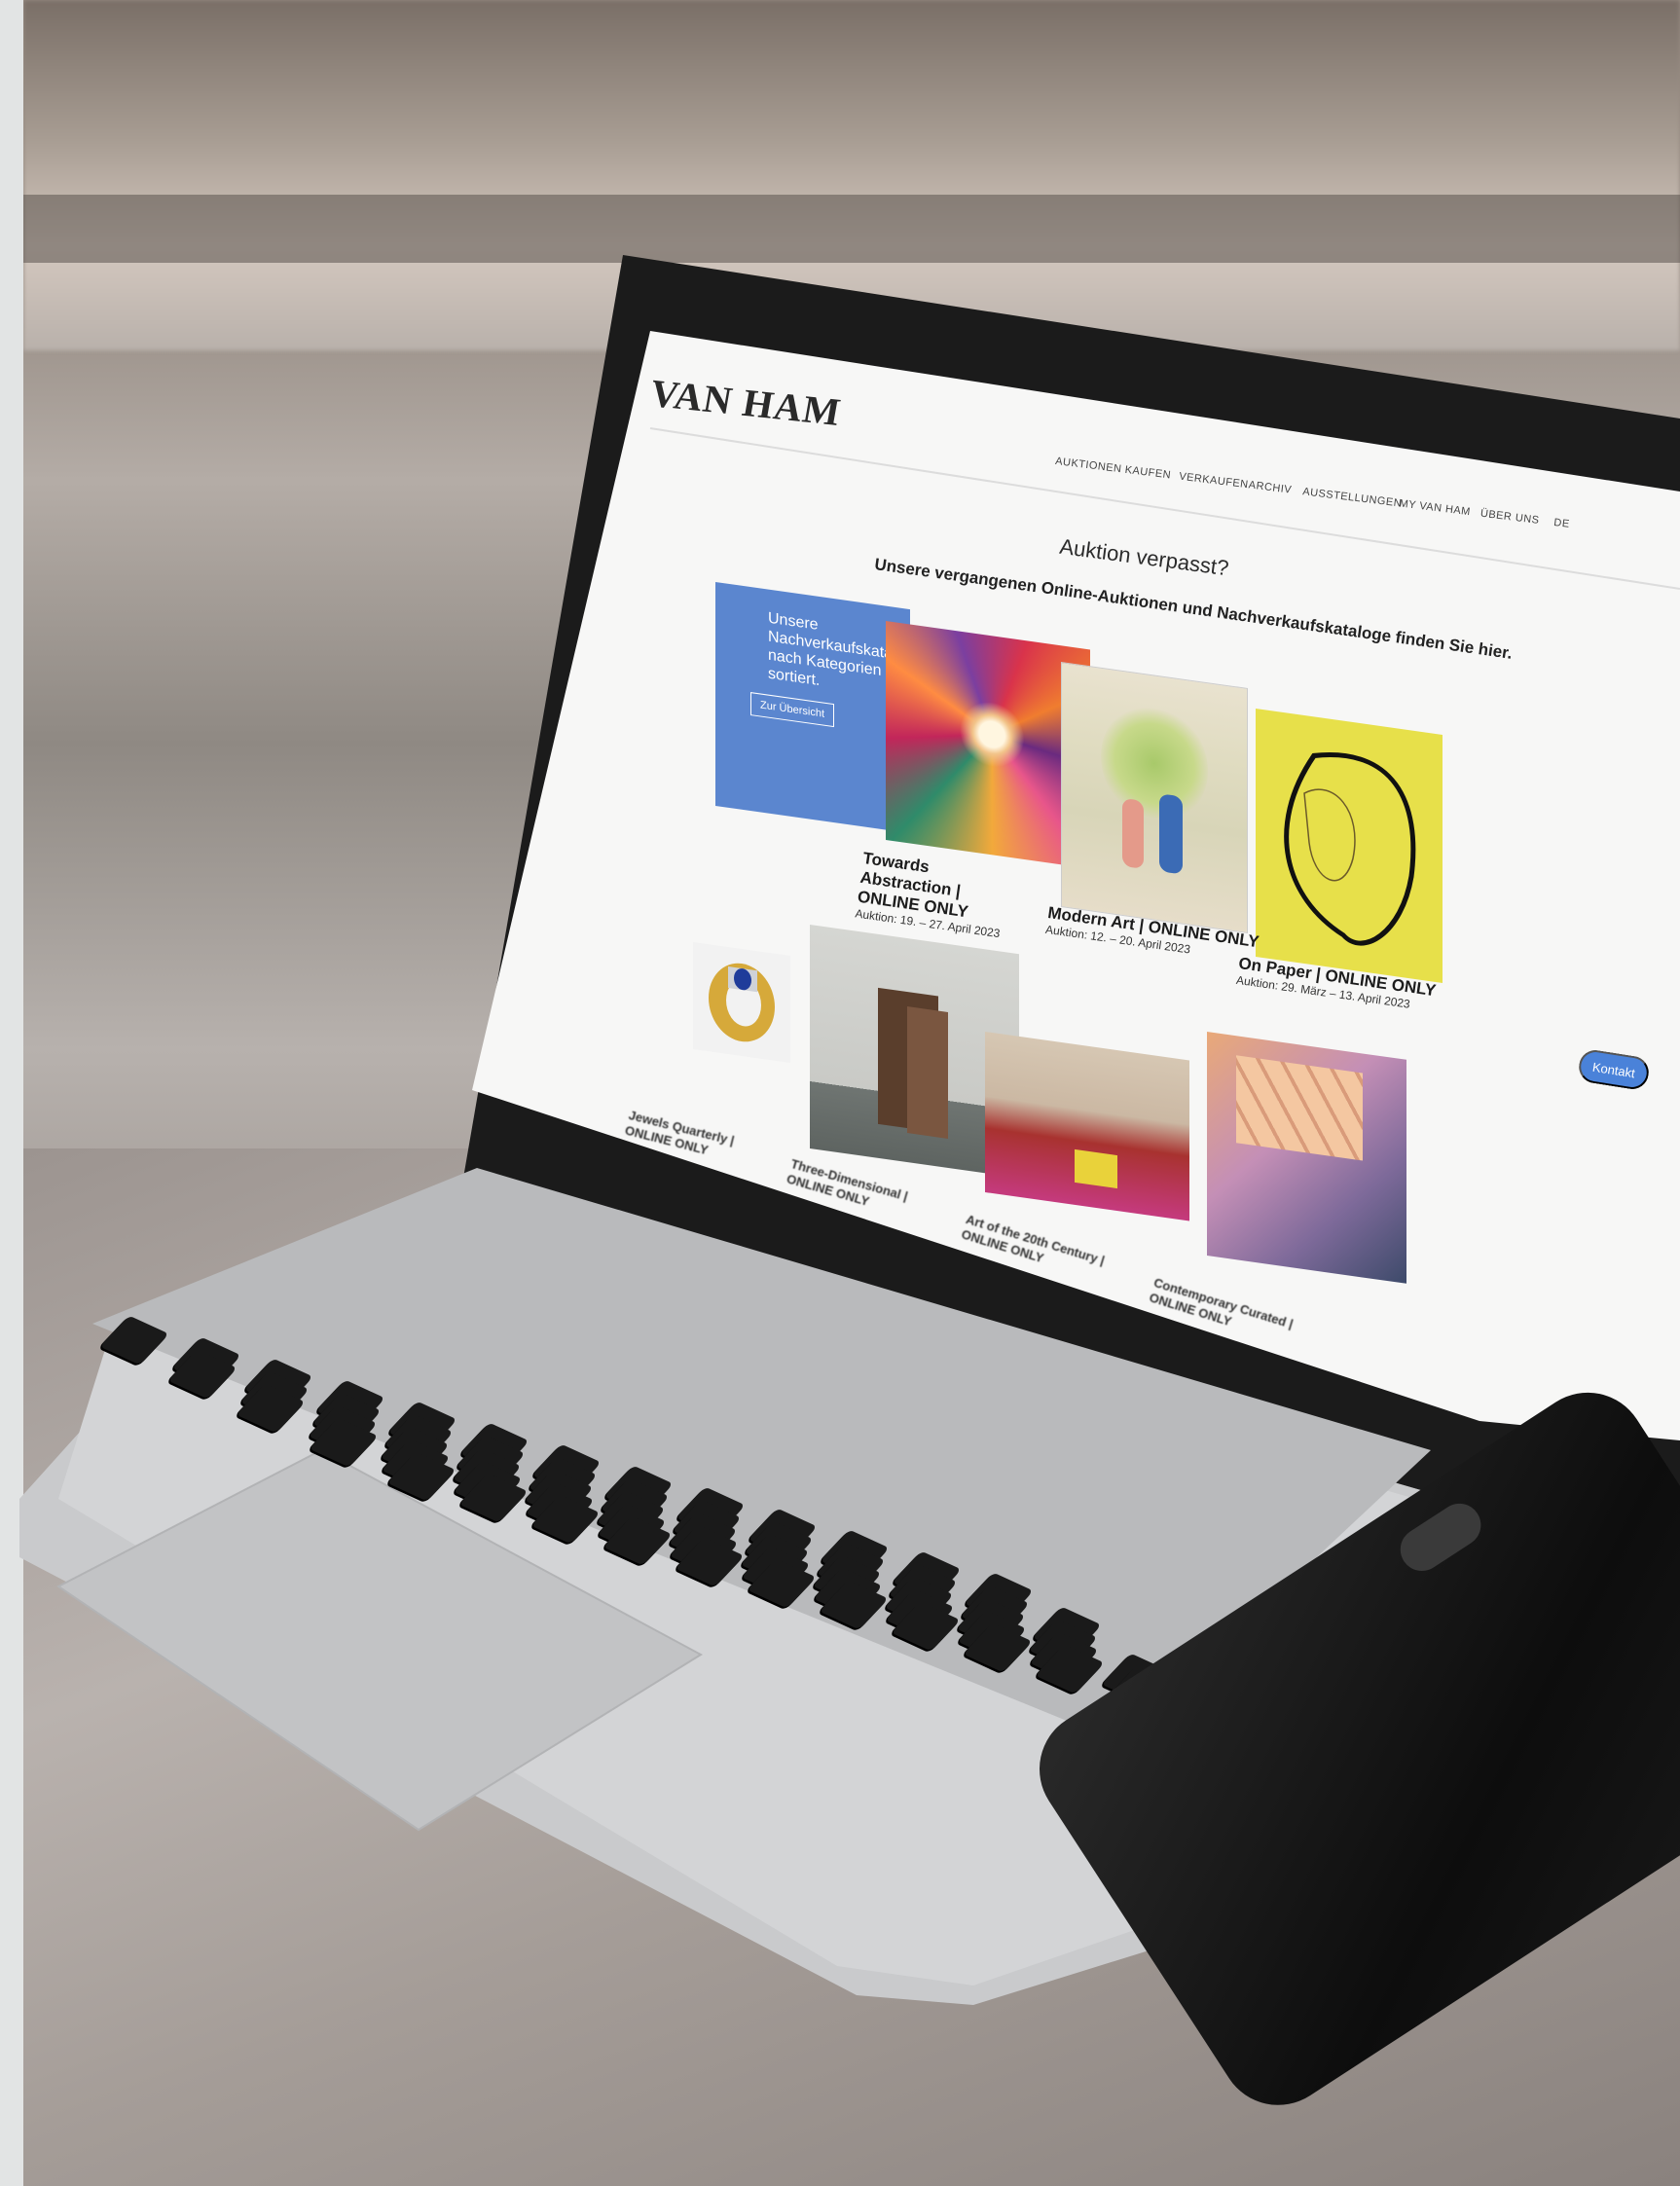  I want to click on sculpture-shape, so click(927, 1072).